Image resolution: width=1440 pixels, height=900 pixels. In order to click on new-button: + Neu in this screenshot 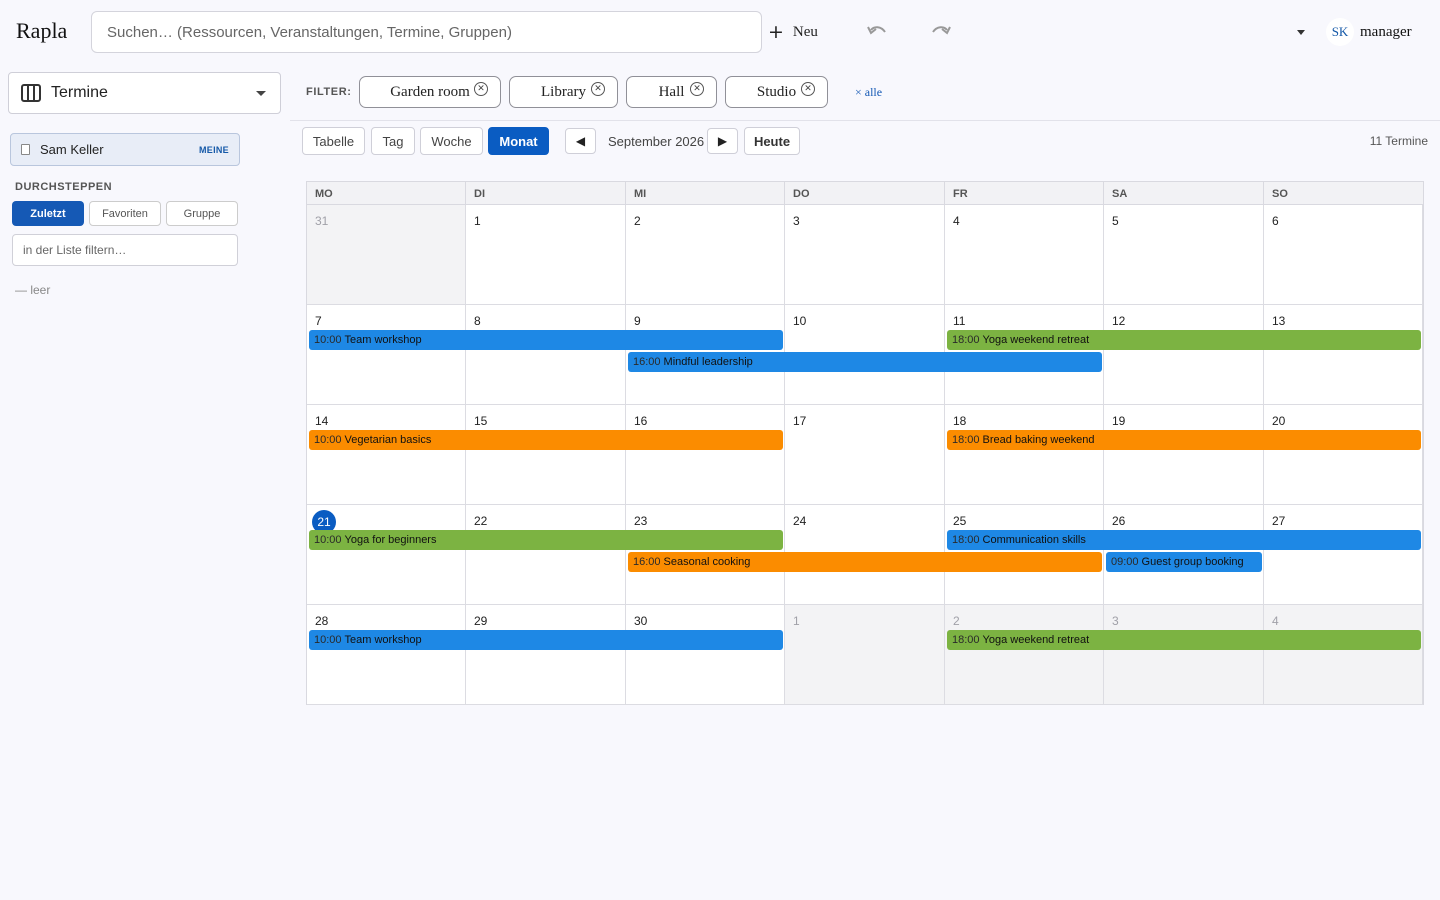, I will do `click(793, 32)`.